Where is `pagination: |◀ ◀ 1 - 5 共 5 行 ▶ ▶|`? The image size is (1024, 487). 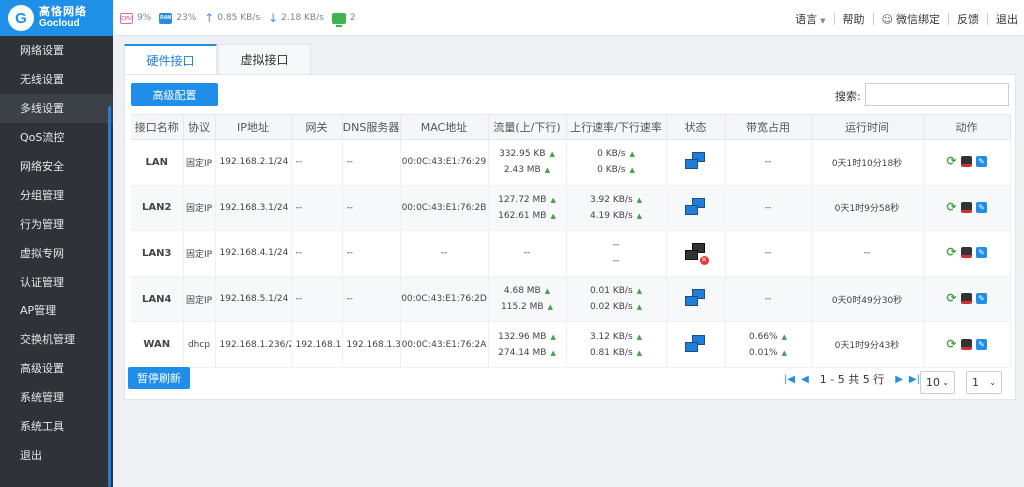
pagination: |◀ ◀ 1 - 5 共 5 行 ▶ ▶| is located at coordinates (852, 379).